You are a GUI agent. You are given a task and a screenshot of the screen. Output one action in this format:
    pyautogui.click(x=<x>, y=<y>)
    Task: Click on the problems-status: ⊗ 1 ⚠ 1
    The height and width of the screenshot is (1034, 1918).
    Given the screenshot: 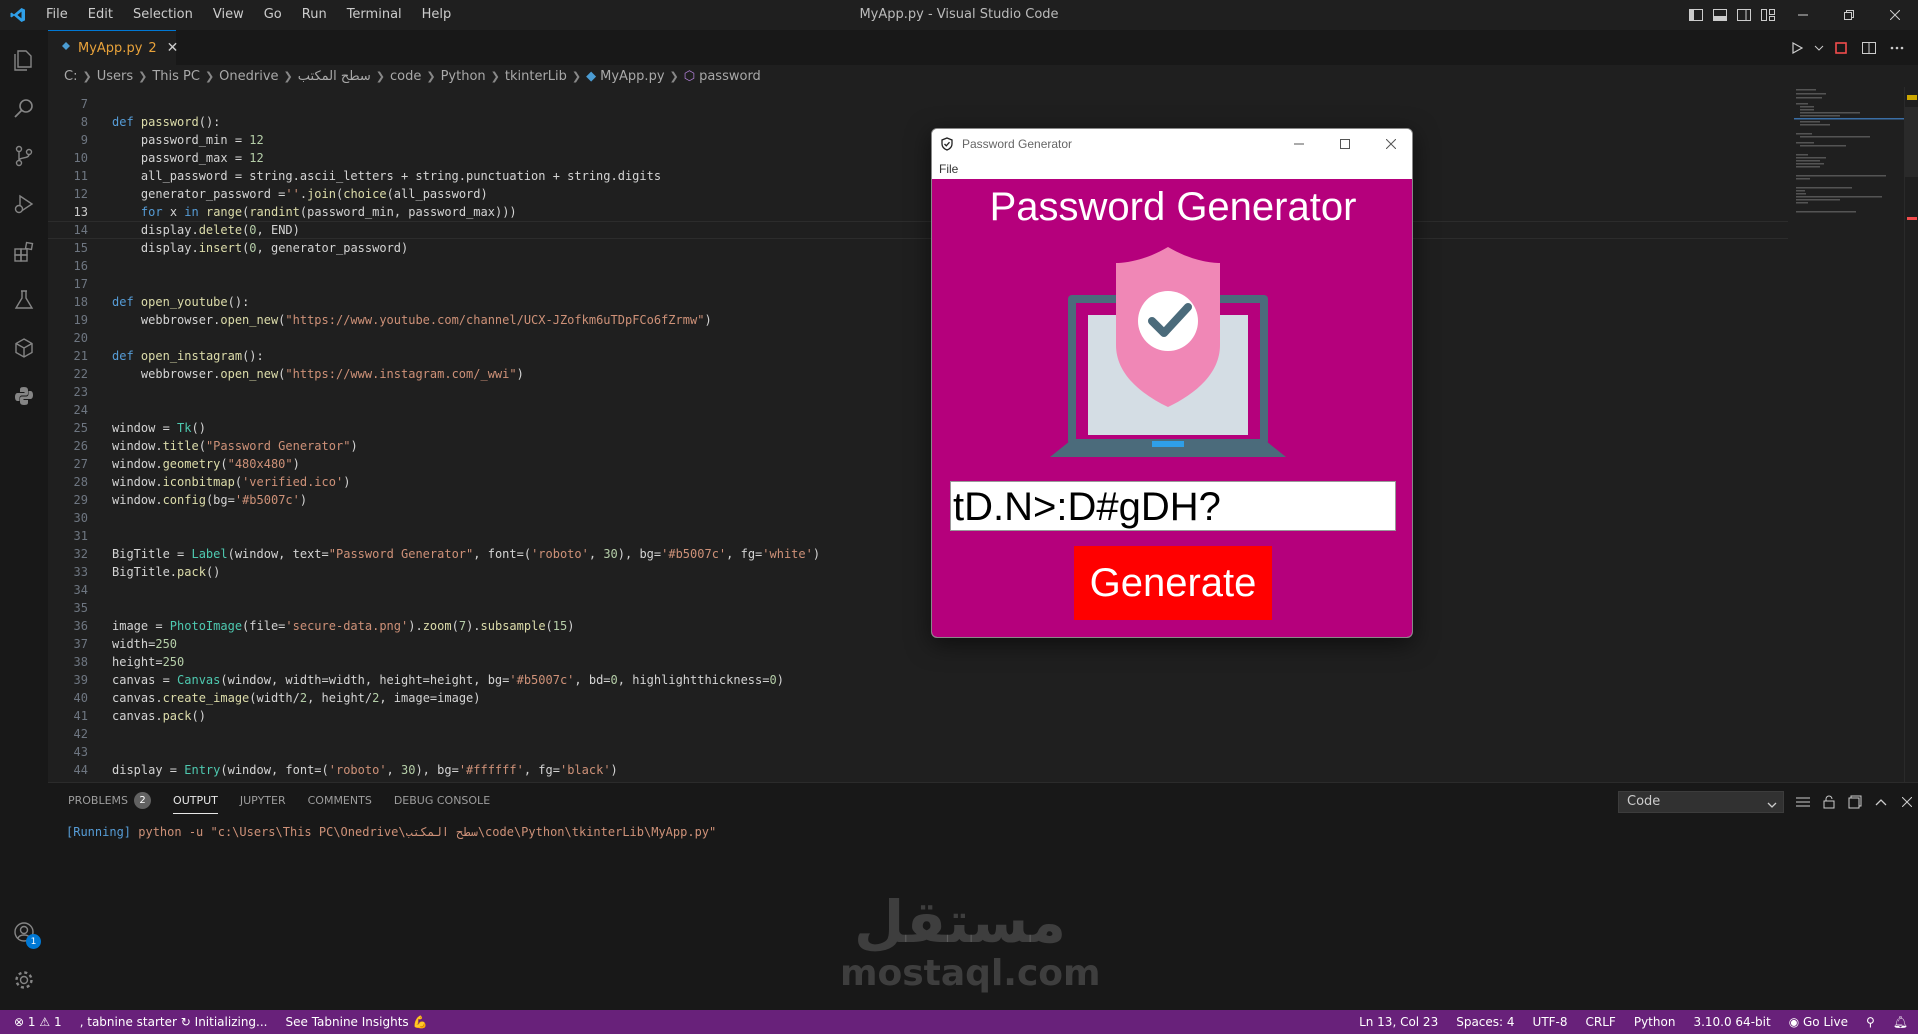 What is the action you would take?
    pyautogui.click(x=38, y=1022)
    